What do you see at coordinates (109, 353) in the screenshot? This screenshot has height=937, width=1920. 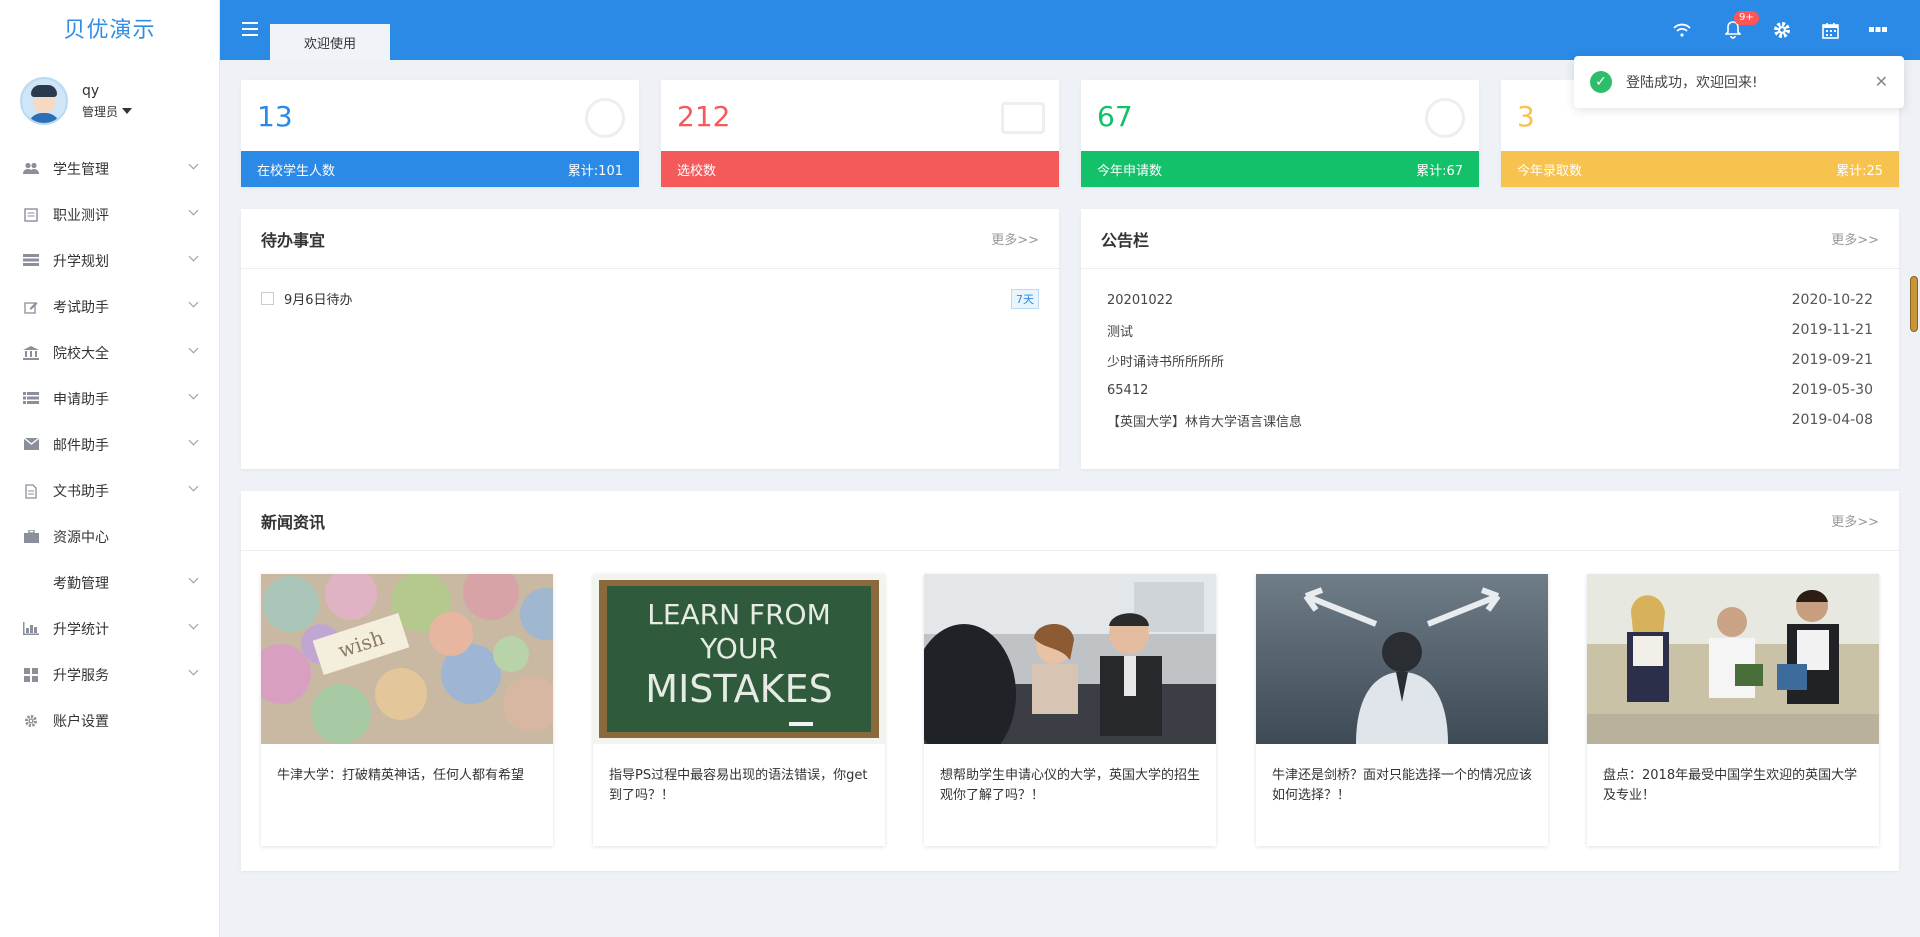 I see `sidebar-item-universities: 院校大全` at bounding box center [109, 353].